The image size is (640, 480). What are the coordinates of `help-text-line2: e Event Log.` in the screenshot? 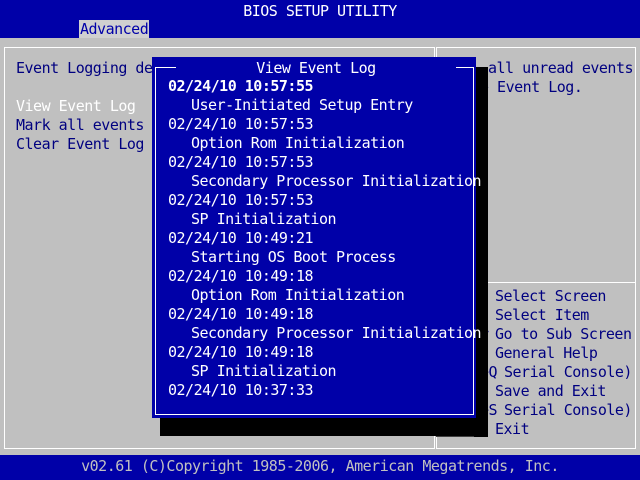 It's located at (531, 87).